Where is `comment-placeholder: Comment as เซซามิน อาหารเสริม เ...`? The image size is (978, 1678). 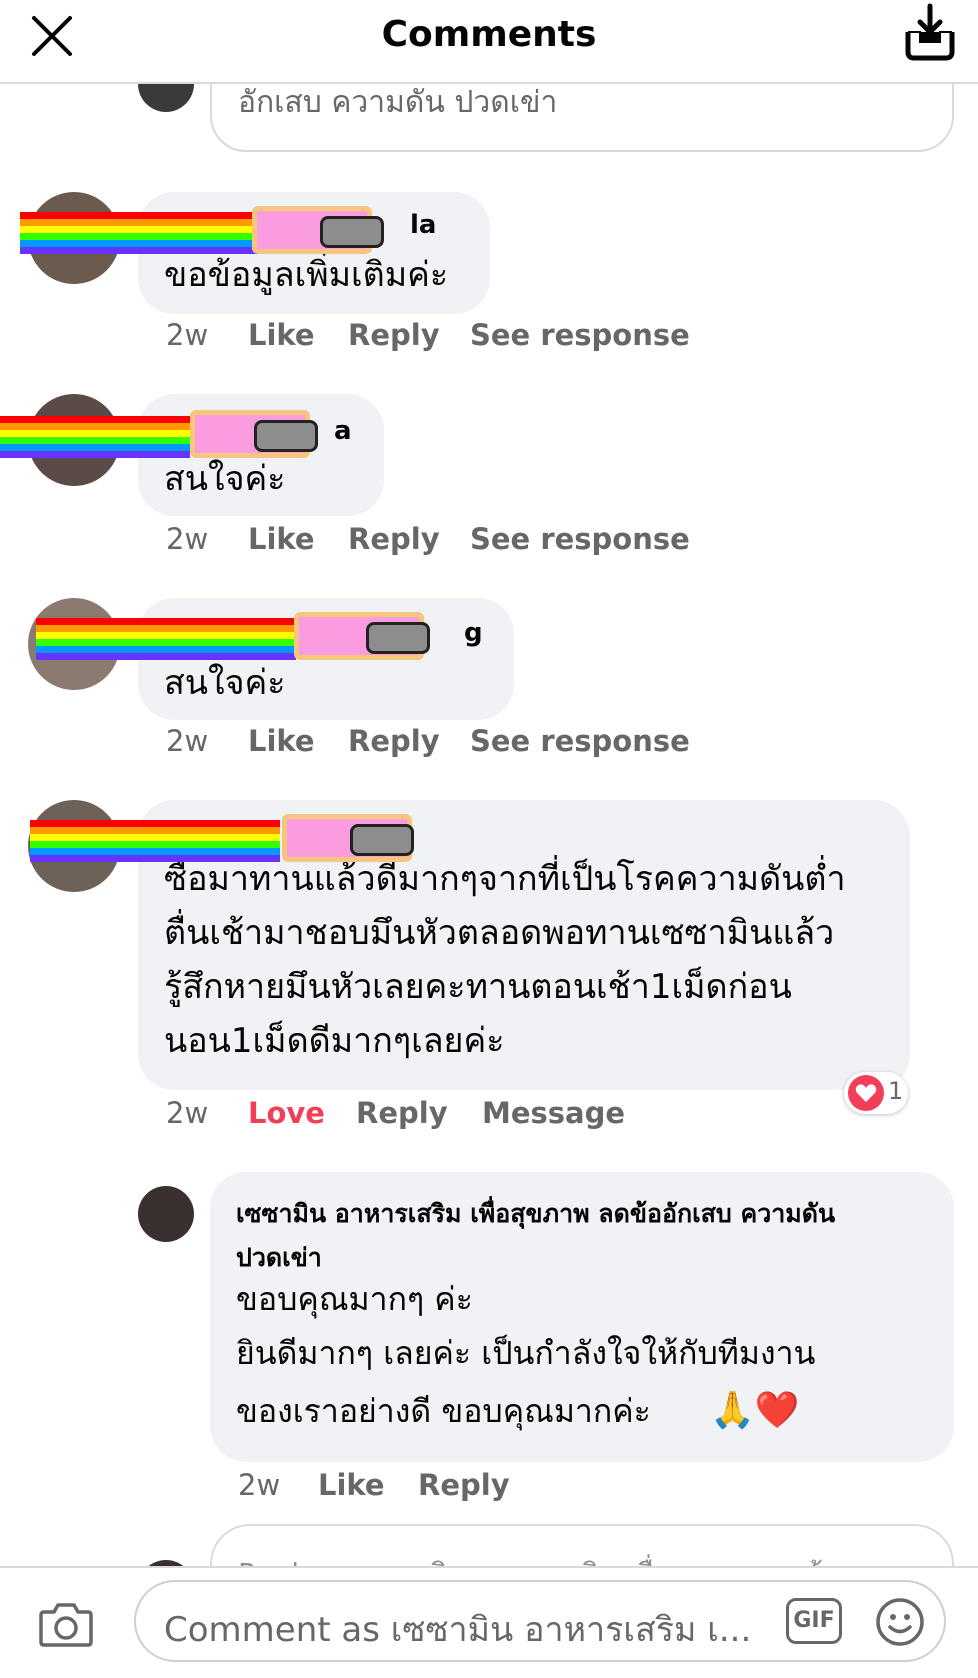 comment-placeholder: Comment as เซซามิน อาหารเสริม เ... is located at coordinates (458, 1630).